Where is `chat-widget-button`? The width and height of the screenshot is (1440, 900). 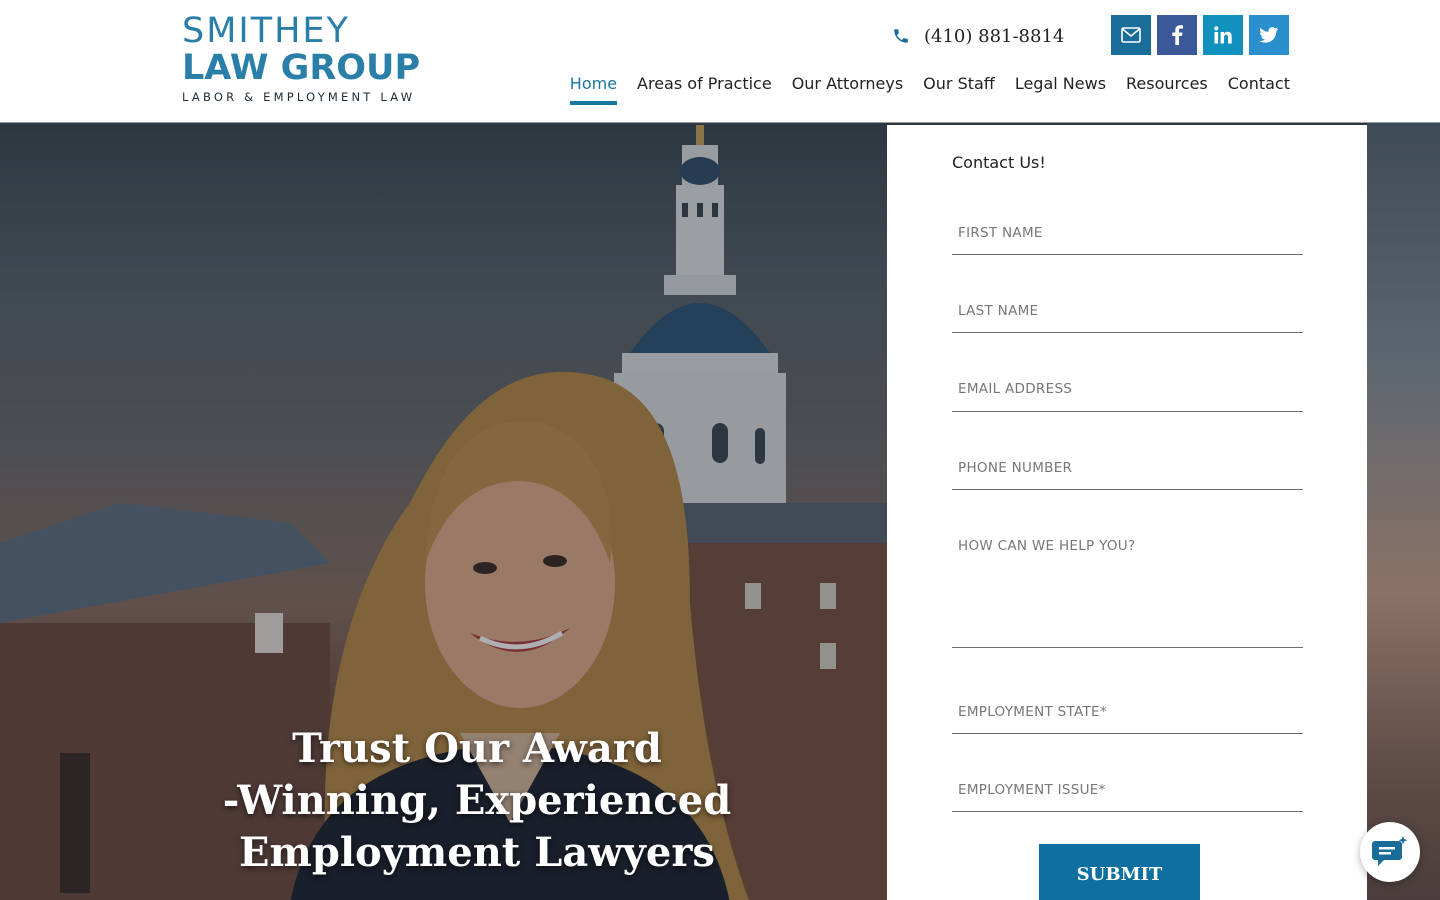
chat-widget-button is located at coordinates (1390, 852).